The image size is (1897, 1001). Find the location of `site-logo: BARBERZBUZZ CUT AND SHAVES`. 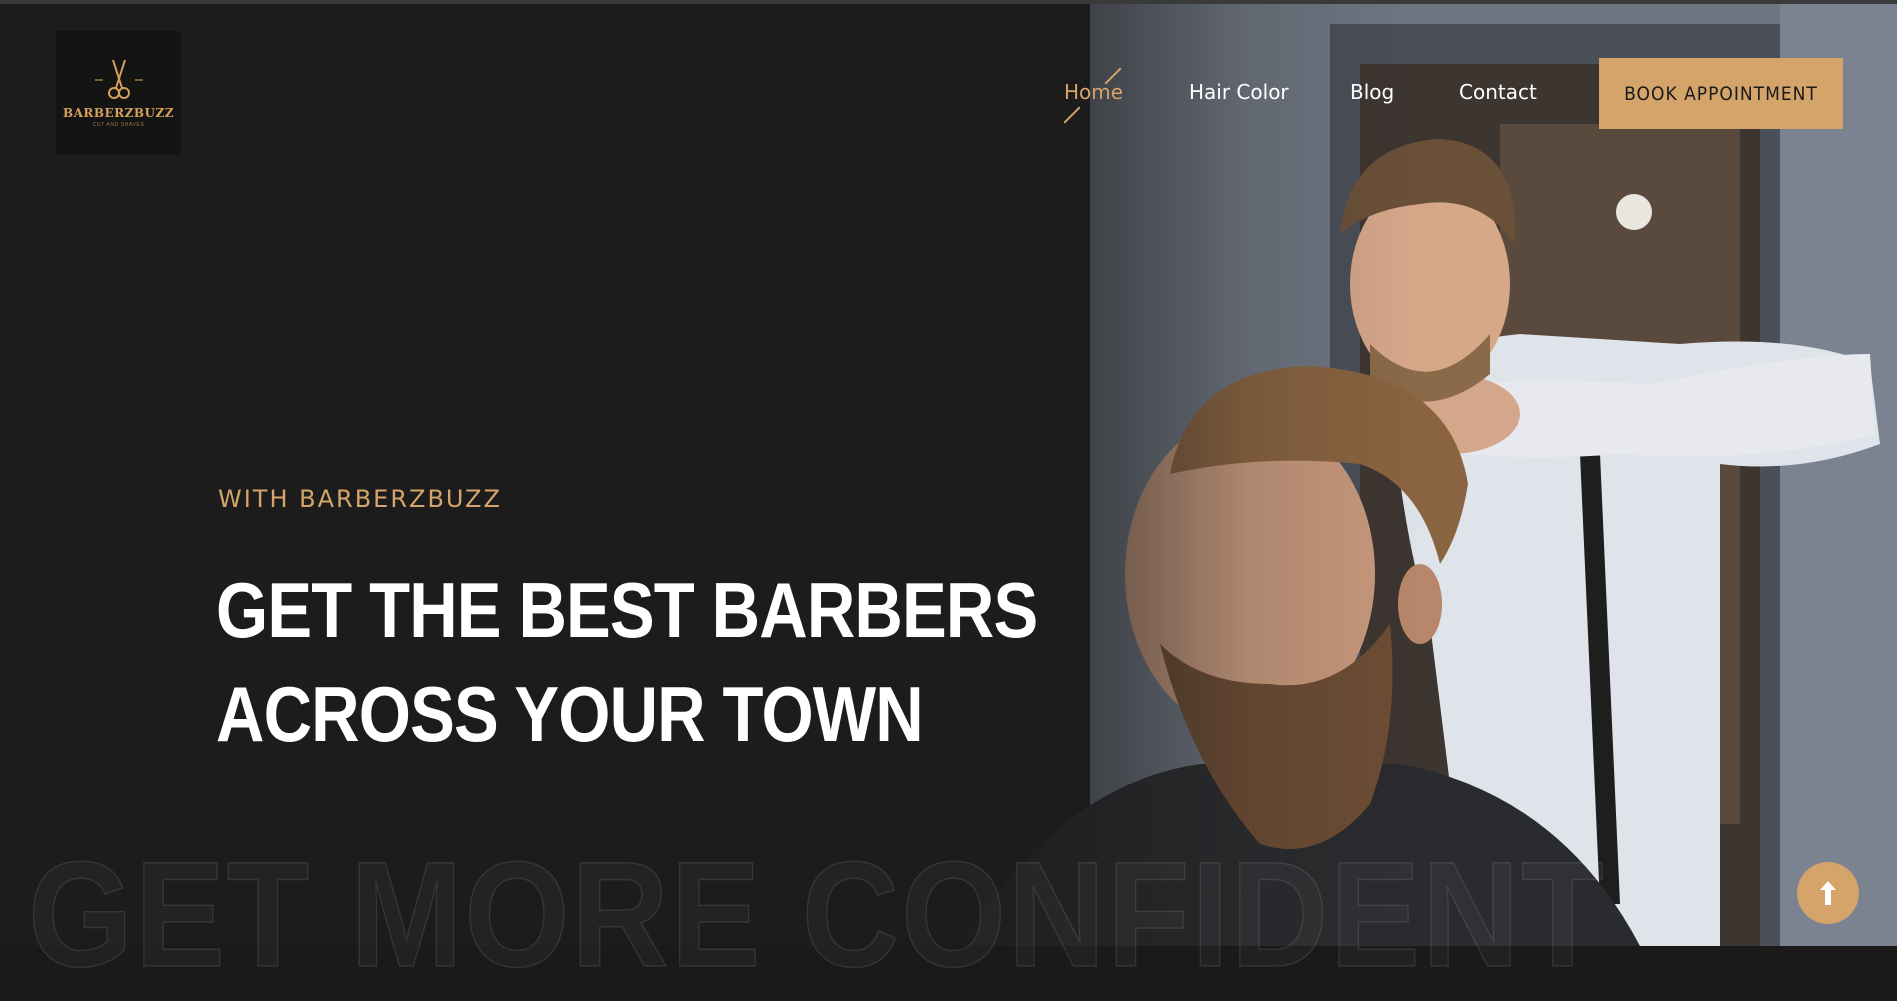

site-logo: BARBERZBUZZ CUT AND SHAVES is located at coordinates (118, 93).